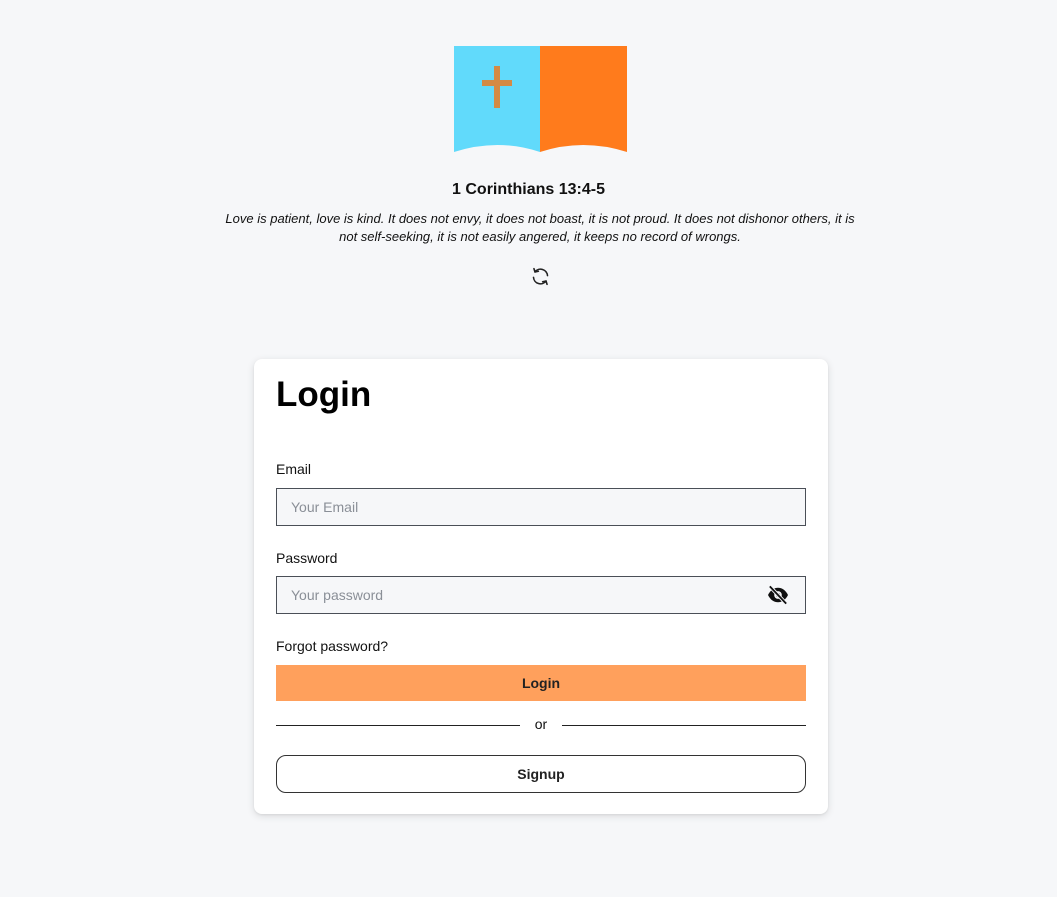 The image size is (1057, 897). I want to click on password-label: Password, so click(307, 558).